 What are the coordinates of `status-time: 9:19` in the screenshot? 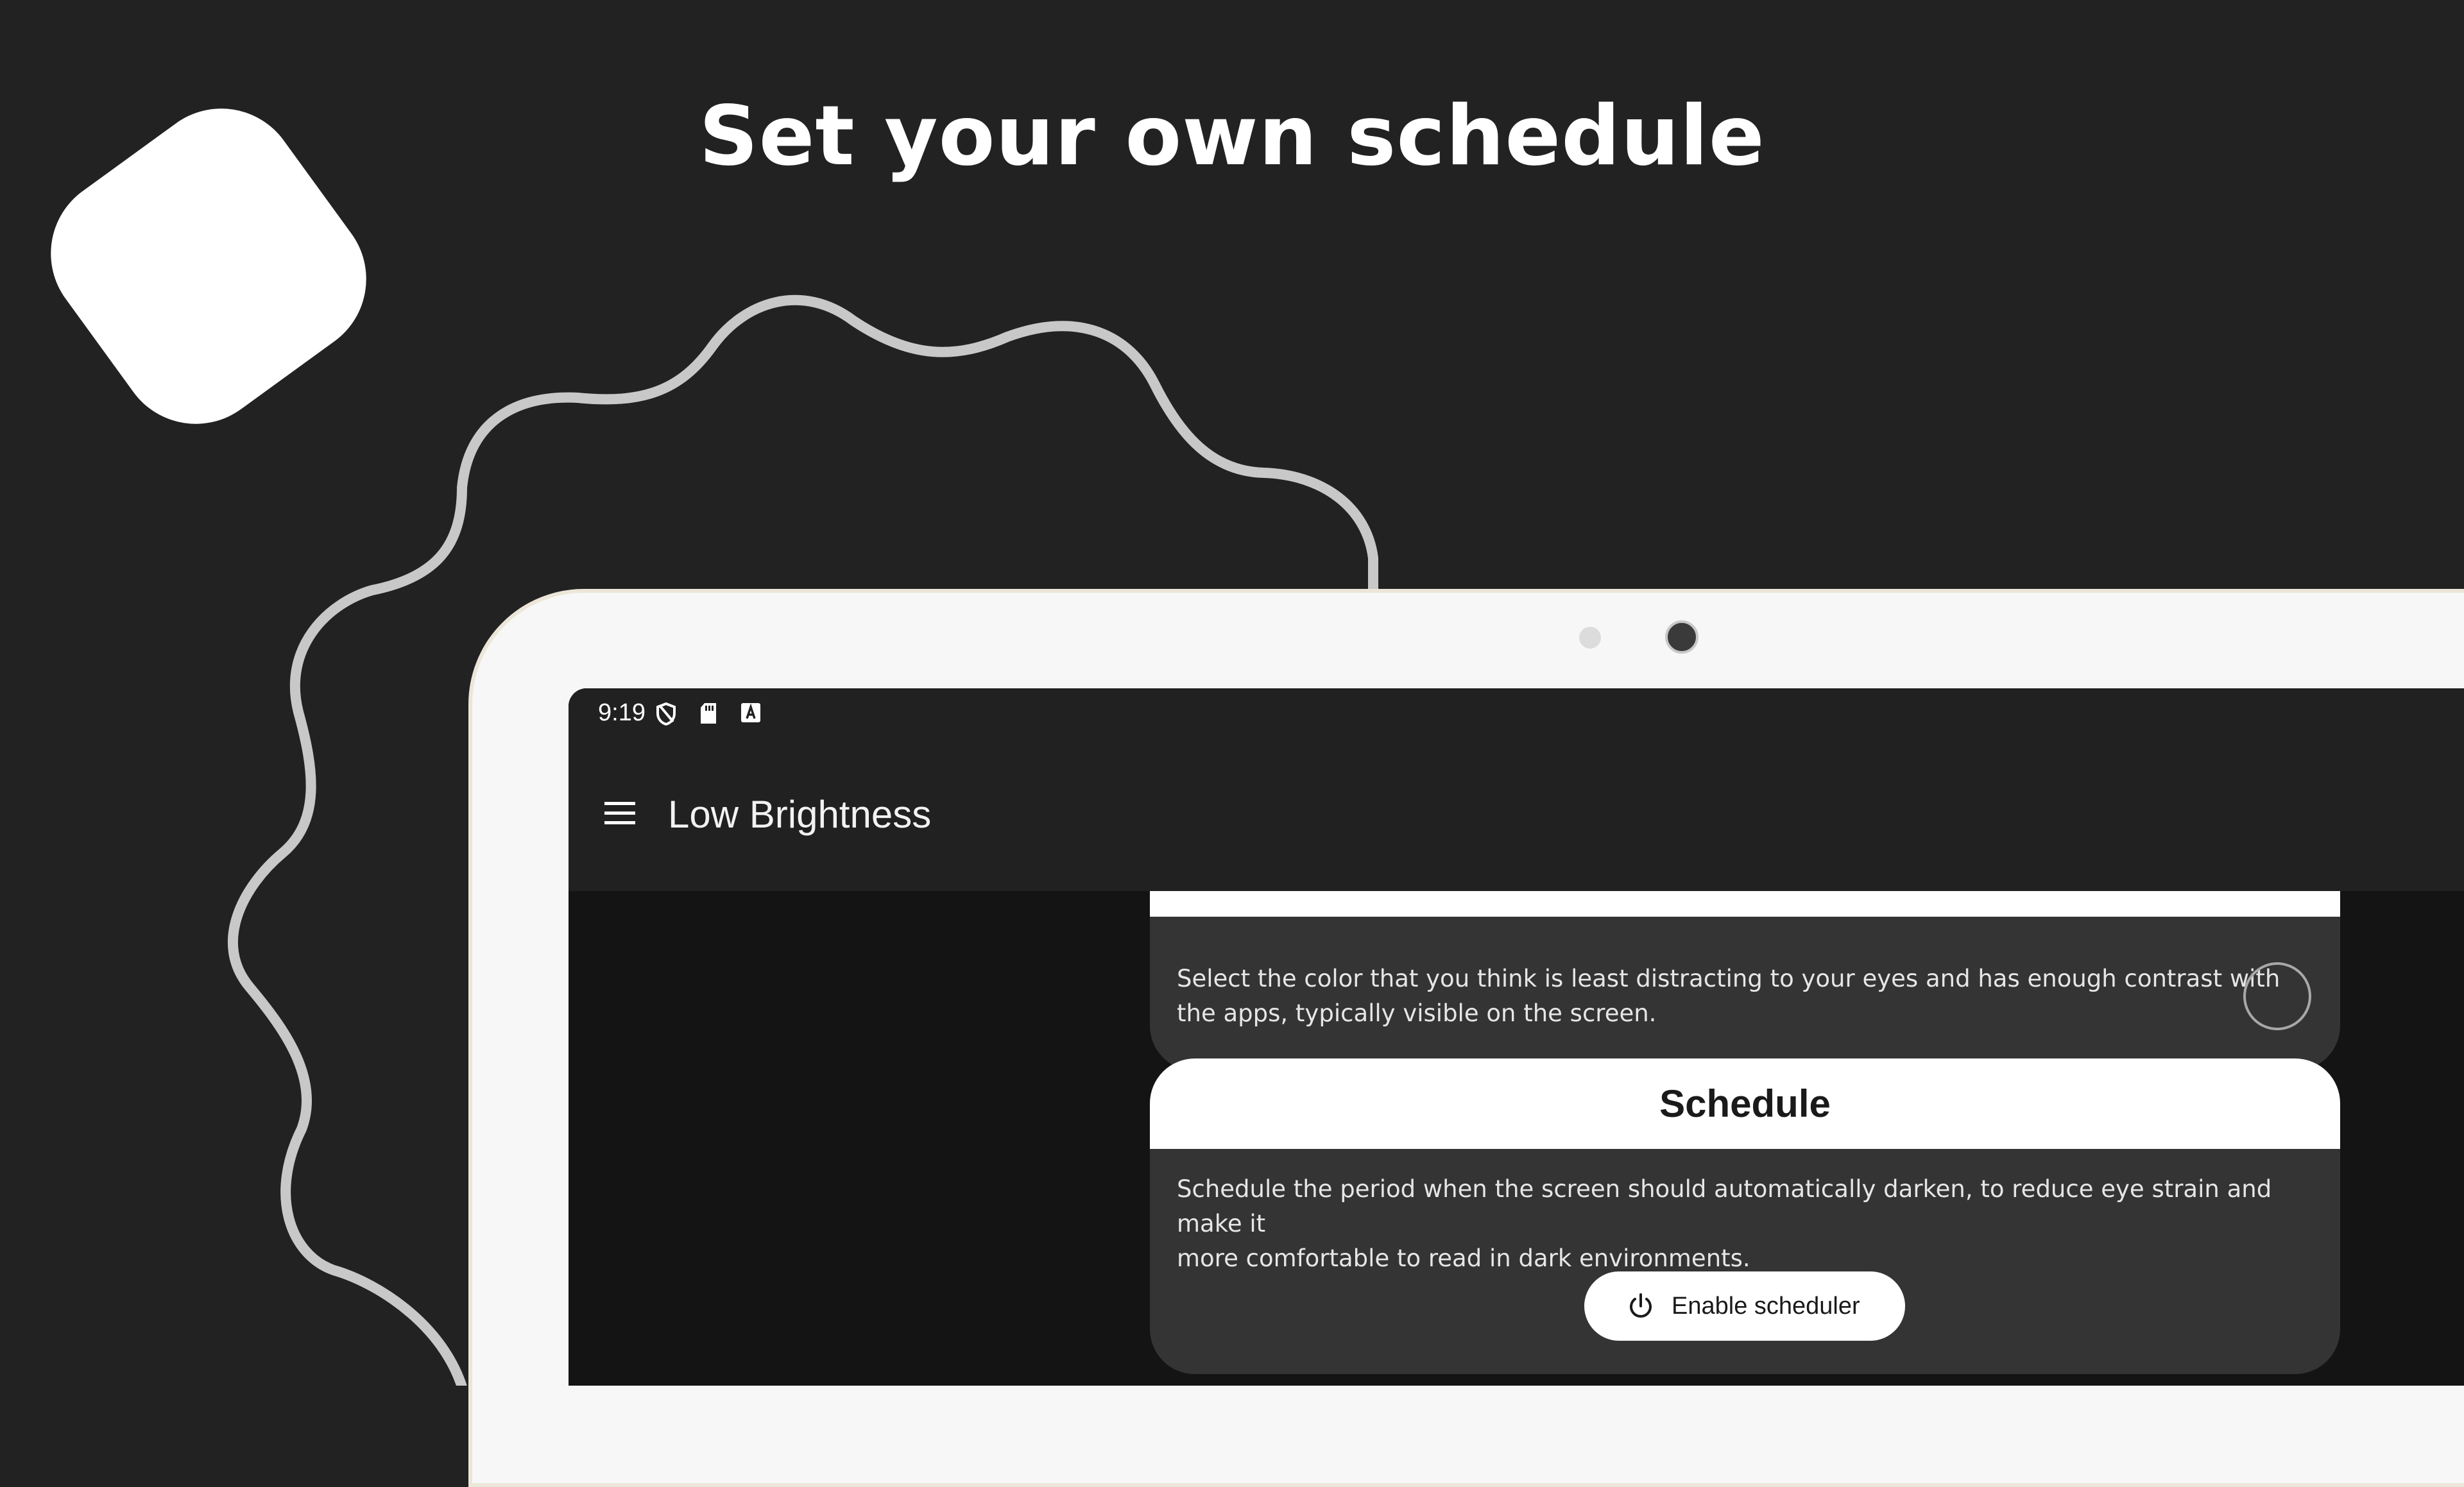 It's located at (622, 712).